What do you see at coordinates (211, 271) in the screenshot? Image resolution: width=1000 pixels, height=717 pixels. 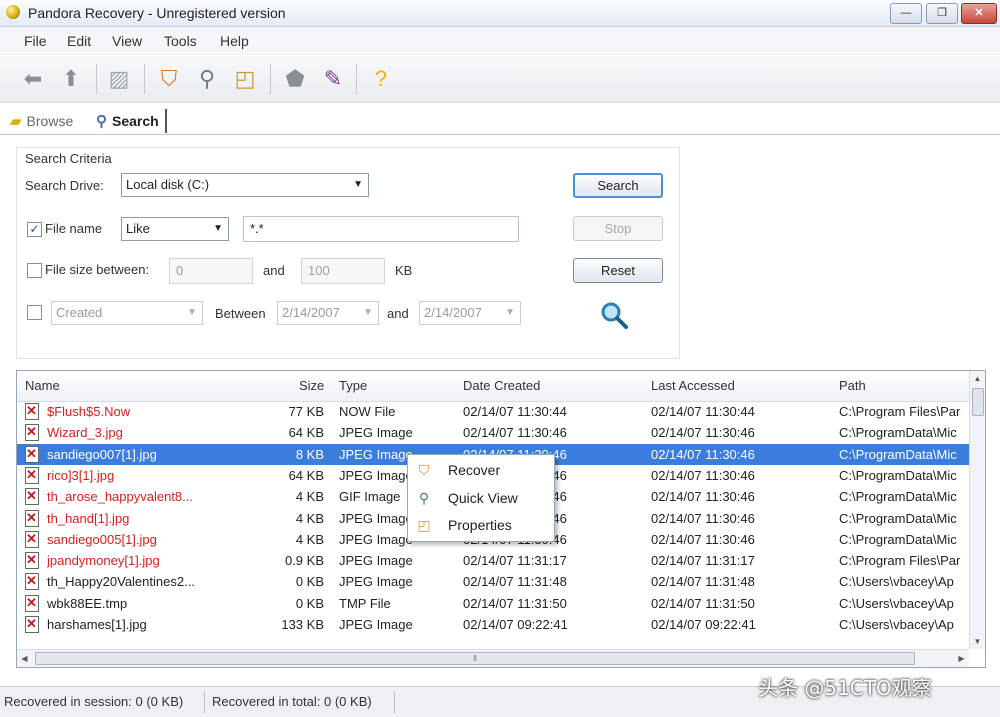 I see `size-from-input: 0` at bounding box center [211, 271].